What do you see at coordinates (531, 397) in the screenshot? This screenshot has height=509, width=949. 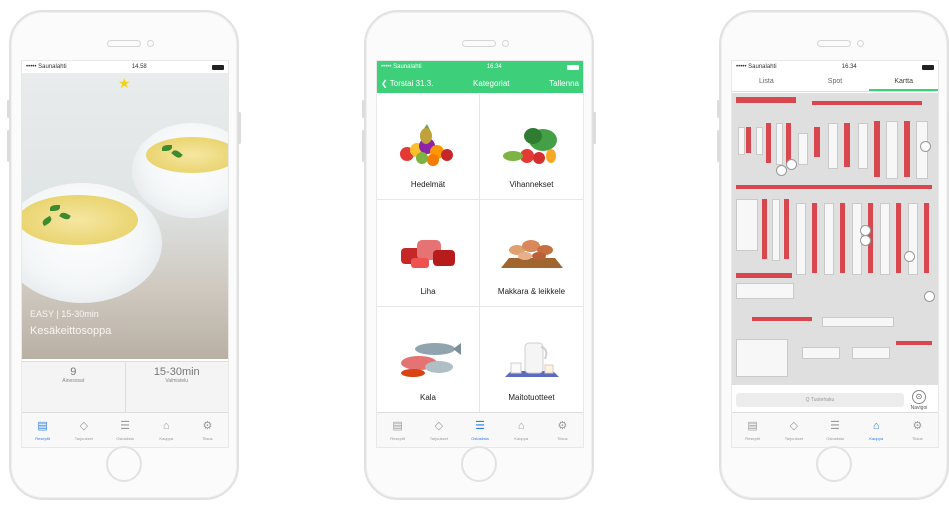 I see `category-name: Maitotuotteet` at bounding box center [531, 397].